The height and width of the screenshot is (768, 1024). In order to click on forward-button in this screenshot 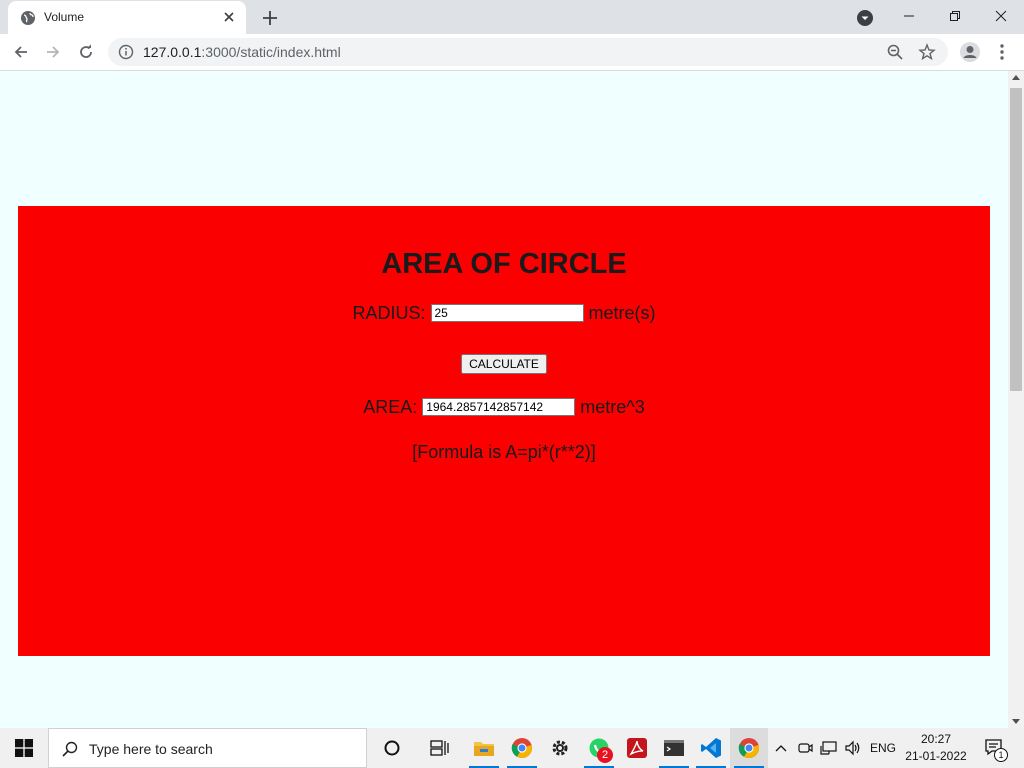, I will do `click(53, 52)`.